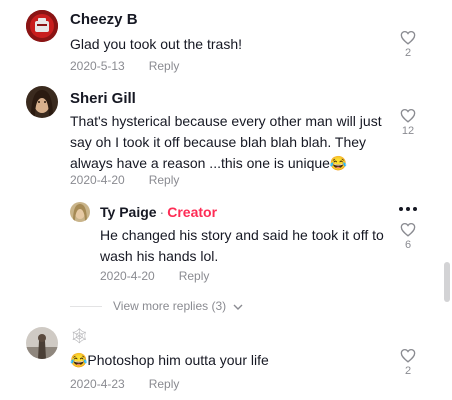 This screenshot has width=452, height=400. I want to click on view-more-replies: View more replies (3), so click(178, 306).